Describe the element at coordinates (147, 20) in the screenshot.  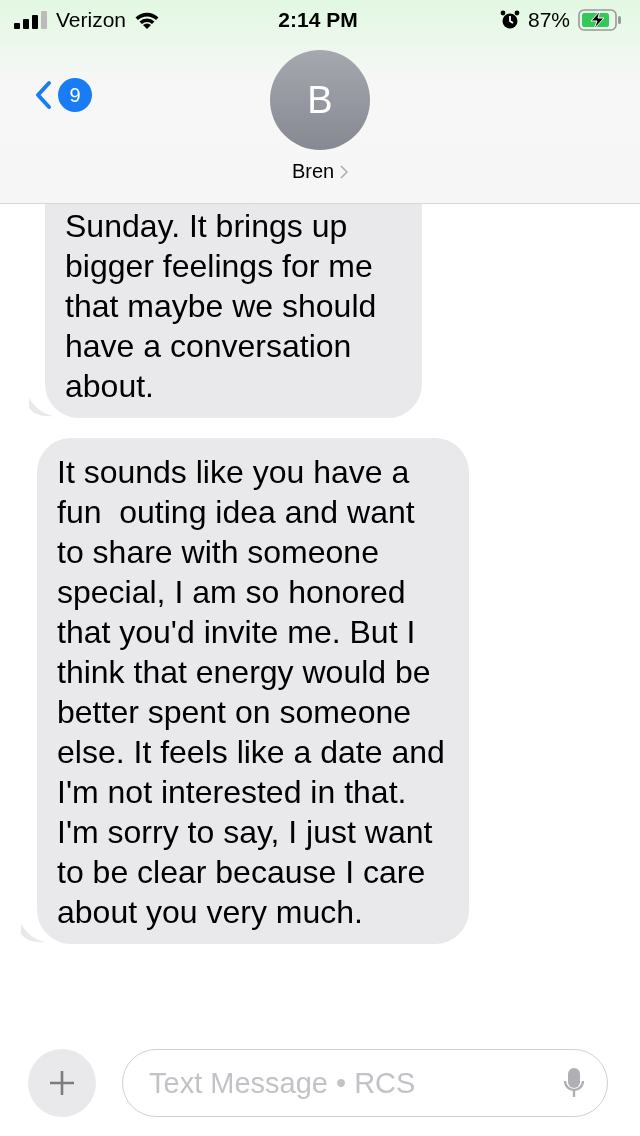
I see `wifi-icon` at that location.